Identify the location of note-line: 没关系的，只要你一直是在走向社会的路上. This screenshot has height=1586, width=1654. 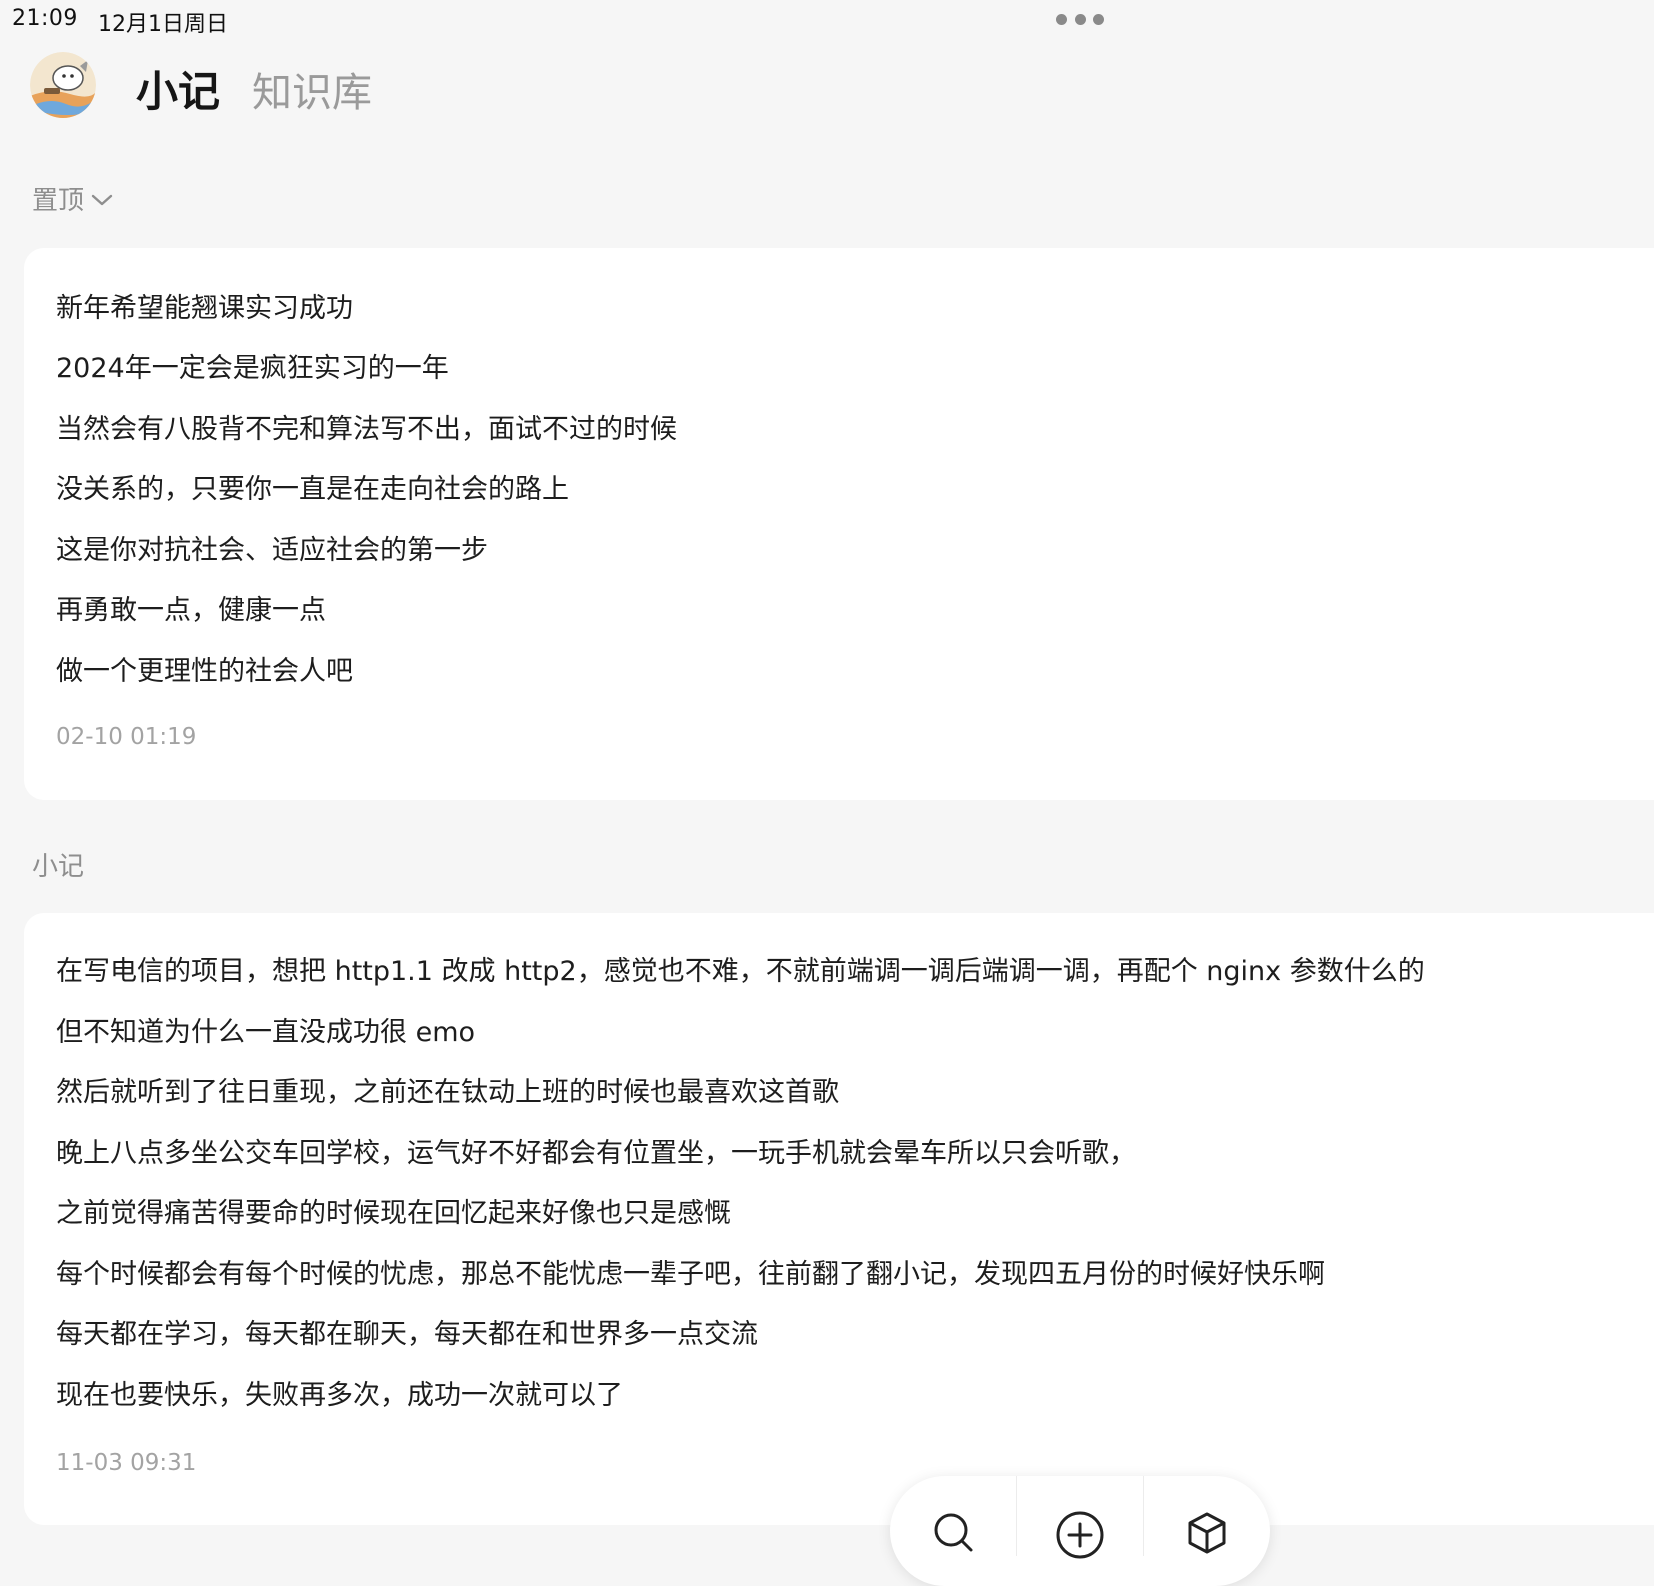
(312, 489).